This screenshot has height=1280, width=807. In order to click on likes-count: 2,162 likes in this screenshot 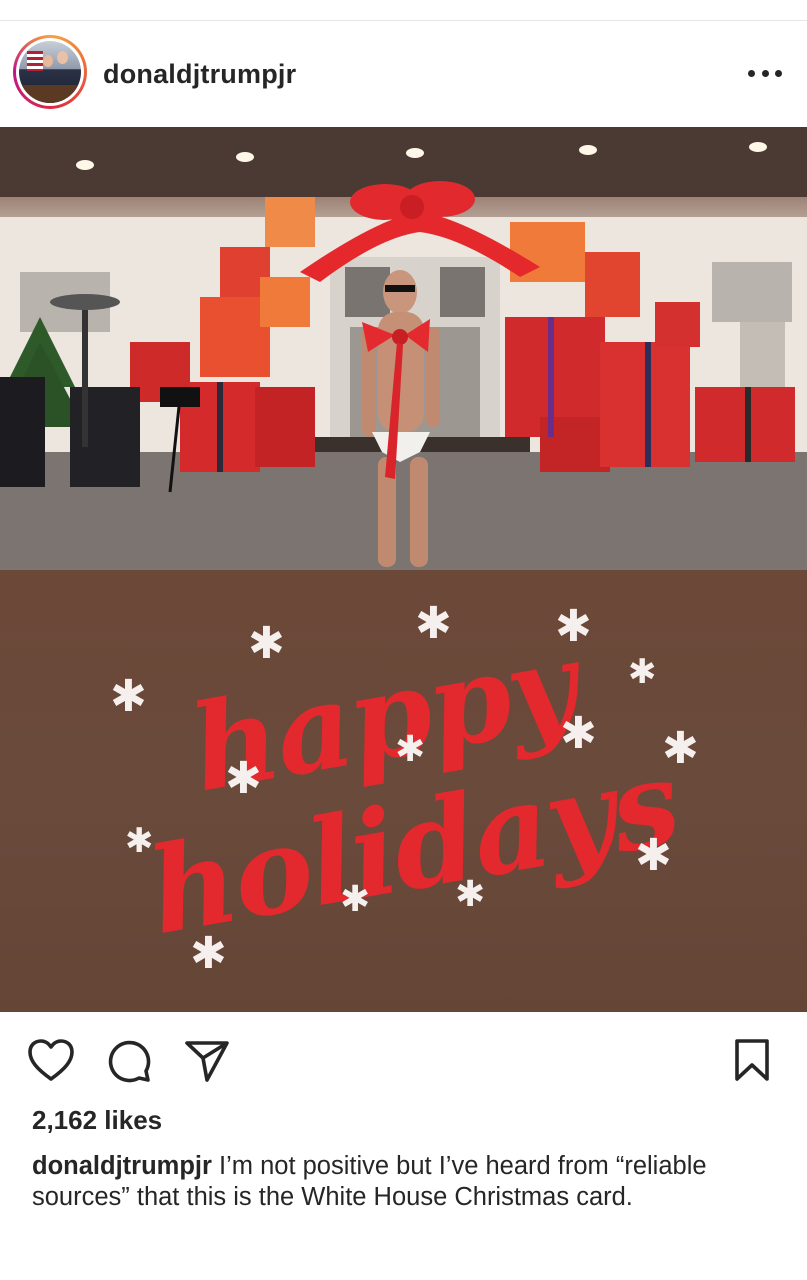, I will do `click(97, 1120)`.